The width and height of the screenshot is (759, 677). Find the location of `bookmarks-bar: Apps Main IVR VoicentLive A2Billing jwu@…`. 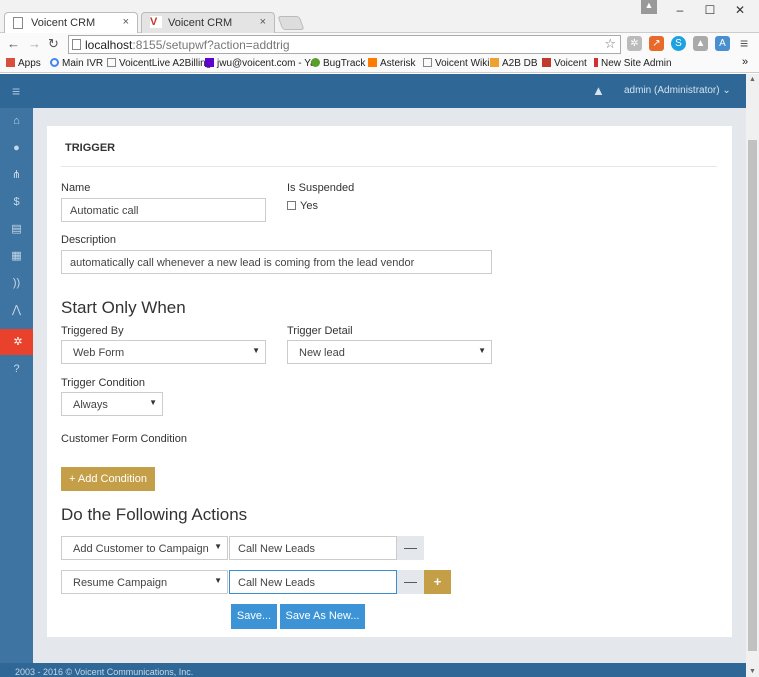

bookmarks-bar: Apps Main IVR VoicentLive A2Billing jwu@… is located at coordinates (379, 64).